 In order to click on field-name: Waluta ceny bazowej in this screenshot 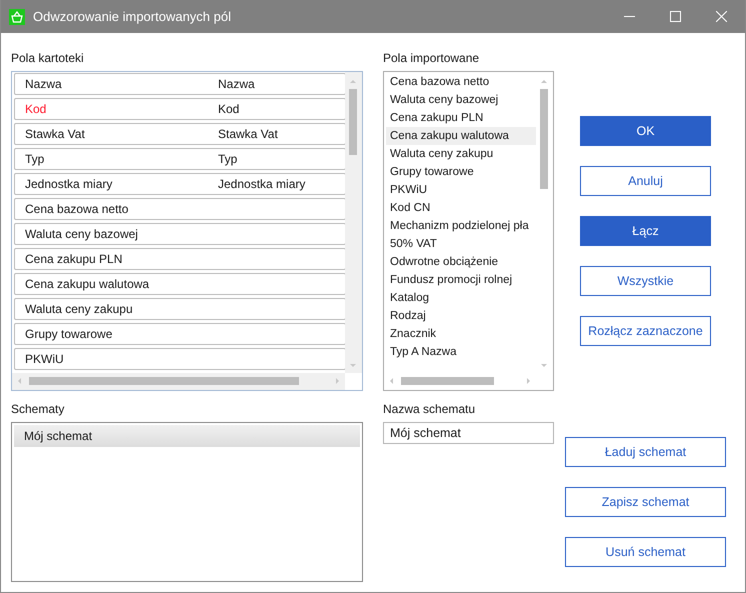, I will do `click(81, 234)`.